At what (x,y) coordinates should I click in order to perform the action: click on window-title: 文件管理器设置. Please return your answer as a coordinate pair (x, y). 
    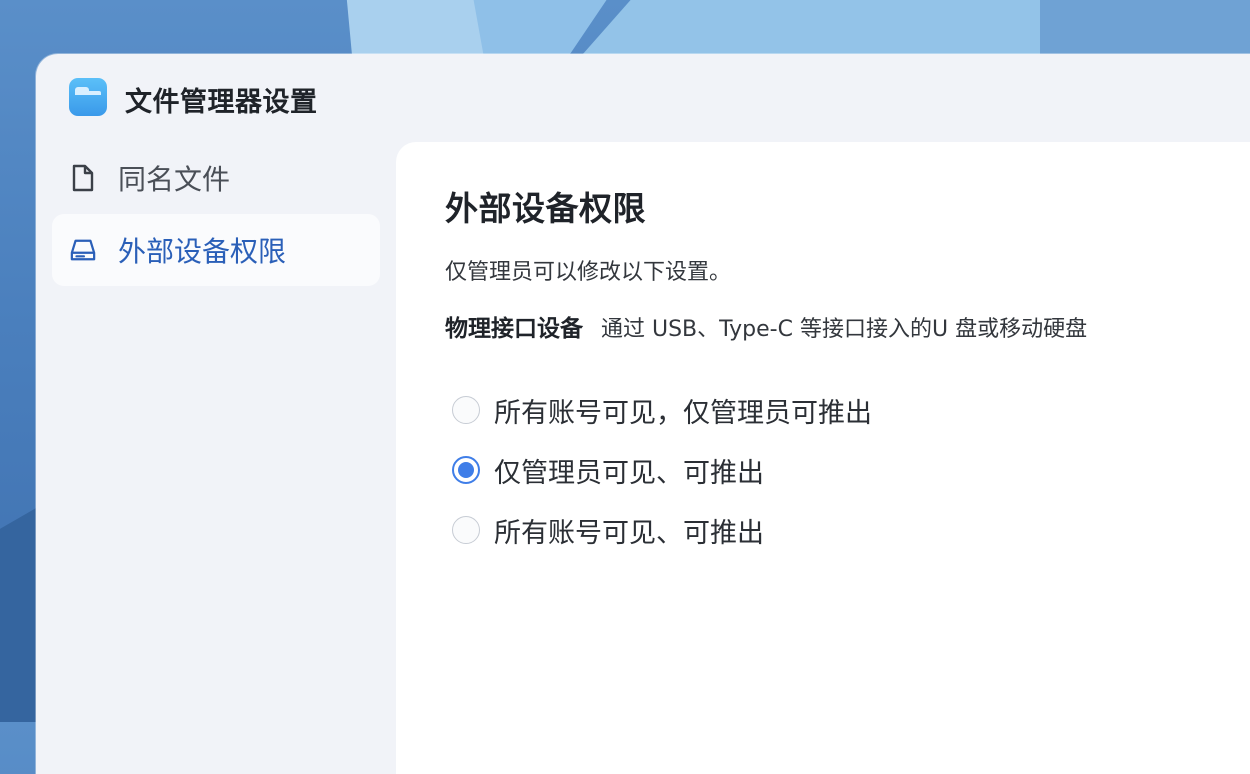
    Looking at the image, I should click on (221, 102).